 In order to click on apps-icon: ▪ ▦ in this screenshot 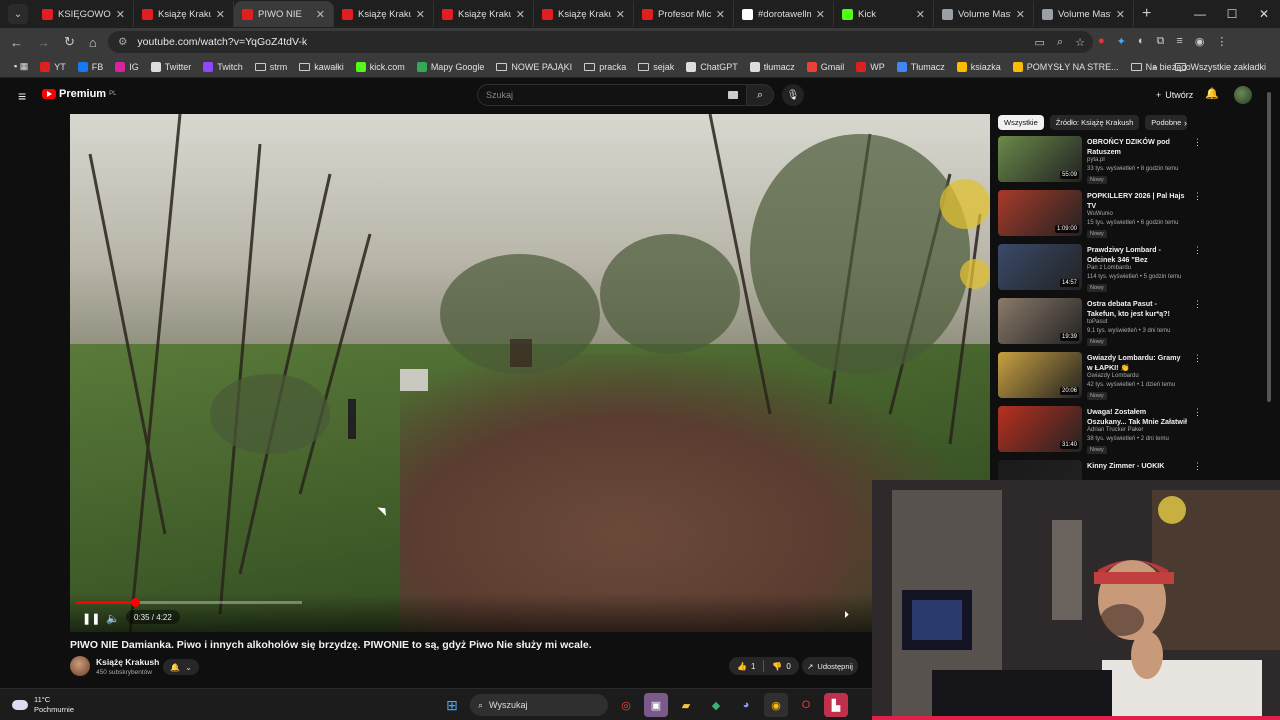, I will do `click(21, 66)`.